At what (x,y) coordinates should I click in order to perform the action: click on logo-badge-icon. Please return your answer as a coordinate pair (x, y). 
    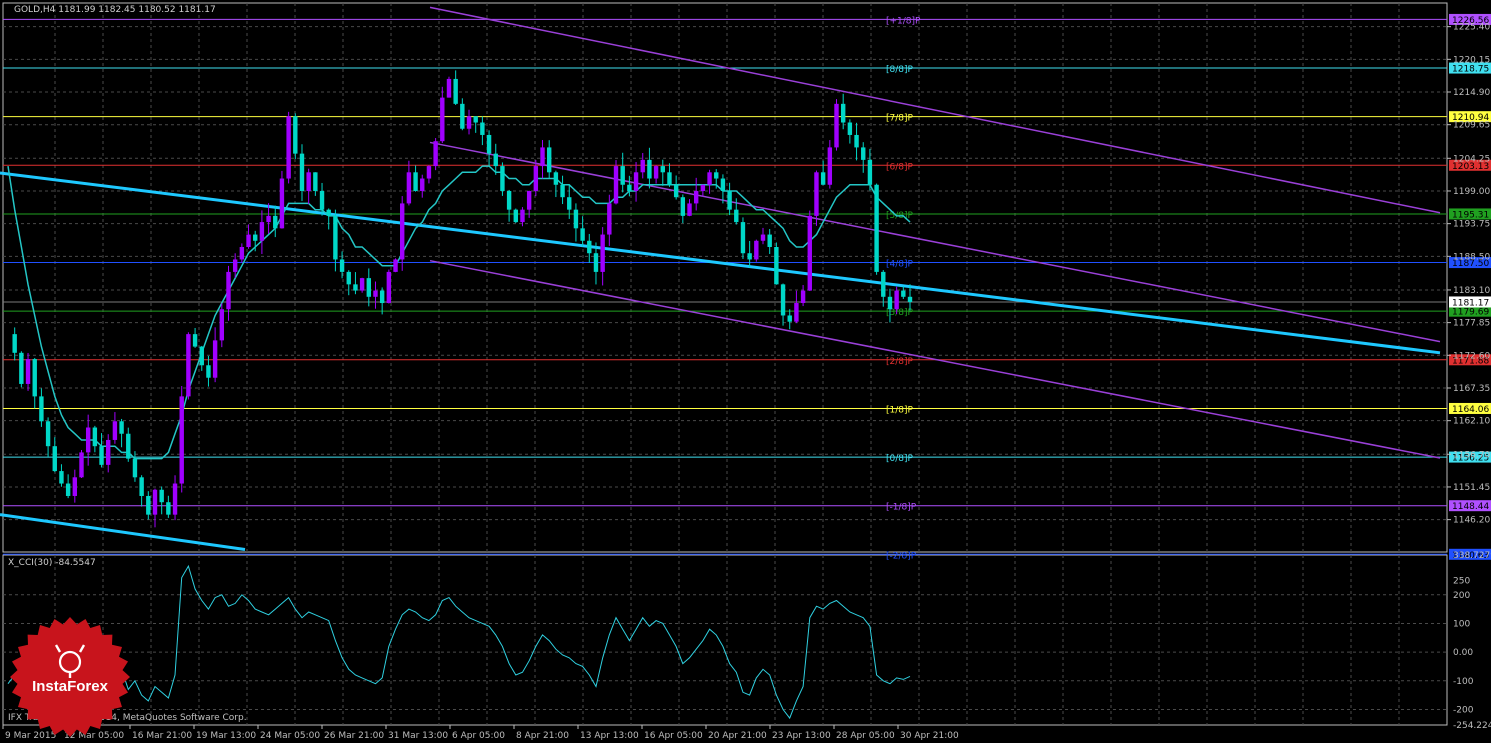
    Looking at the image, I should click on (70, 677).